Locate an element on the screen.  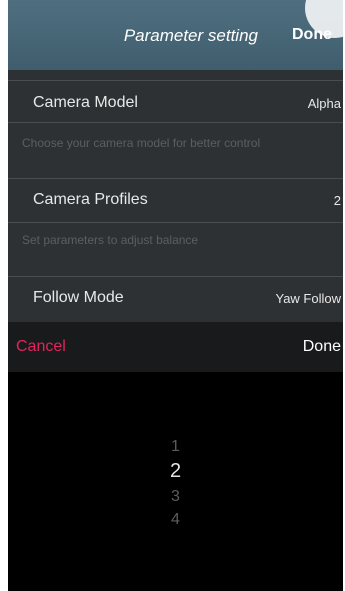
picker-option: 1 is located at coordinates (175, 447).